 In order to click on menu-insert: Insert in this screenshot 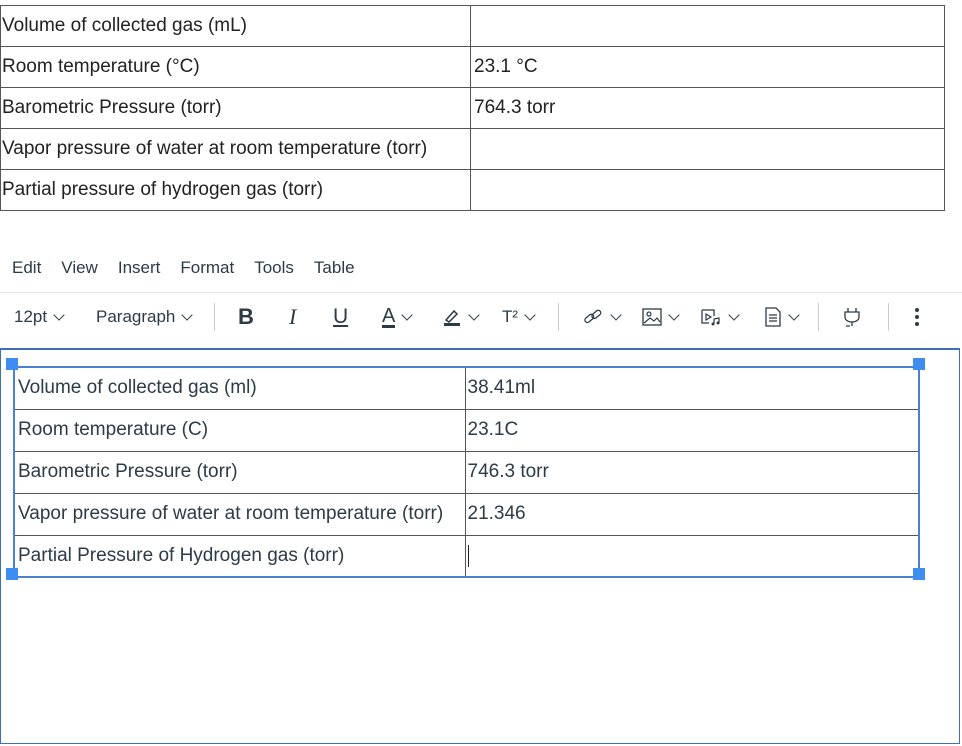, I will do `click(139, 268)`.